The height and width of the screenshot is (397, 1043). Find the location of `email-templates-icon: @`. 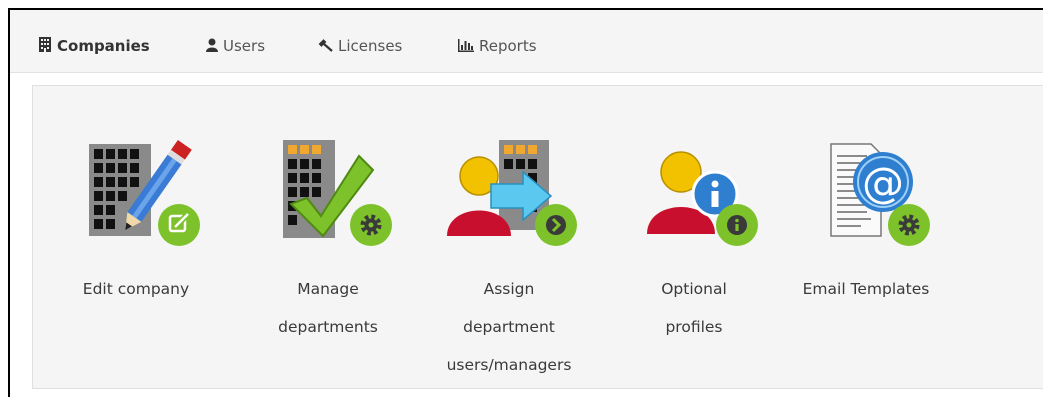

email-templates-icon: @ is located at coordinates (880, 194).